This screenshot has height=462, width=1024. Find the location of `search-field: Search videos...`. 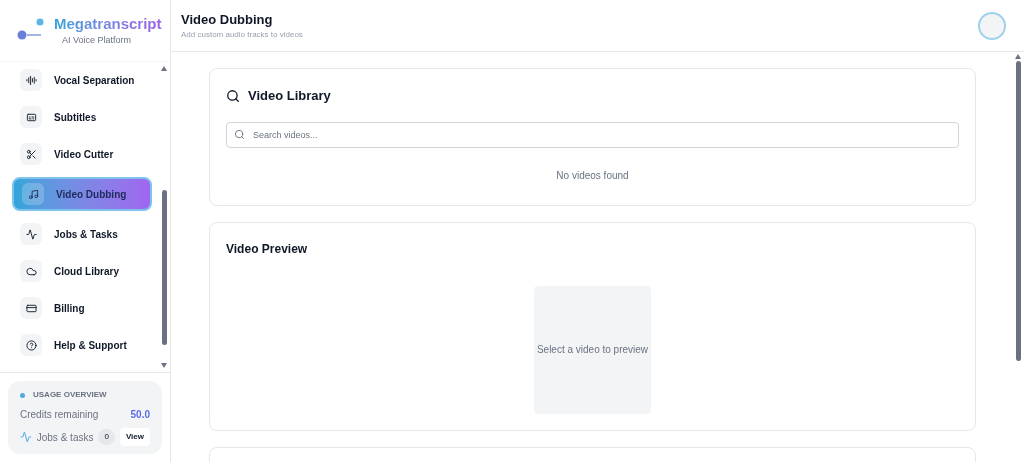

search-field: Search videos... is located at coordinates (592, 134).